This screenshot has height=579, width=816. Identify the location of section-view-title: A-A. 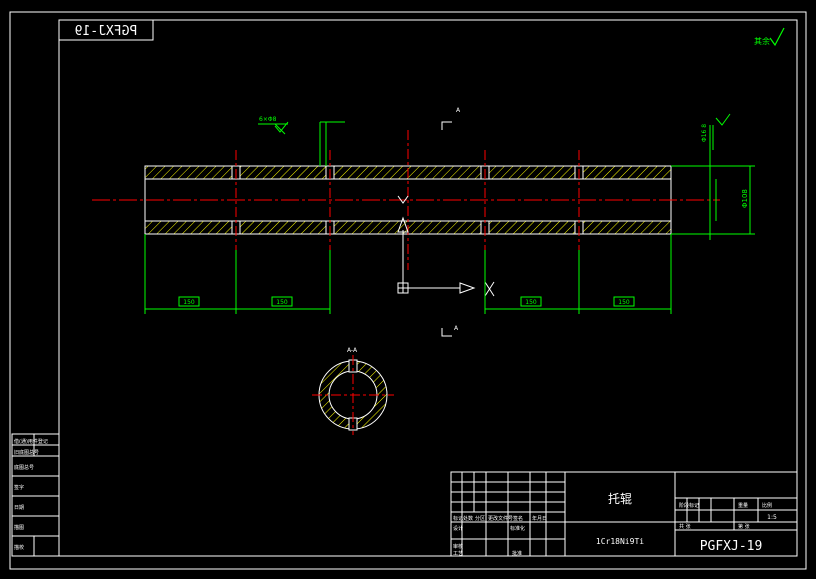
(352, 350).